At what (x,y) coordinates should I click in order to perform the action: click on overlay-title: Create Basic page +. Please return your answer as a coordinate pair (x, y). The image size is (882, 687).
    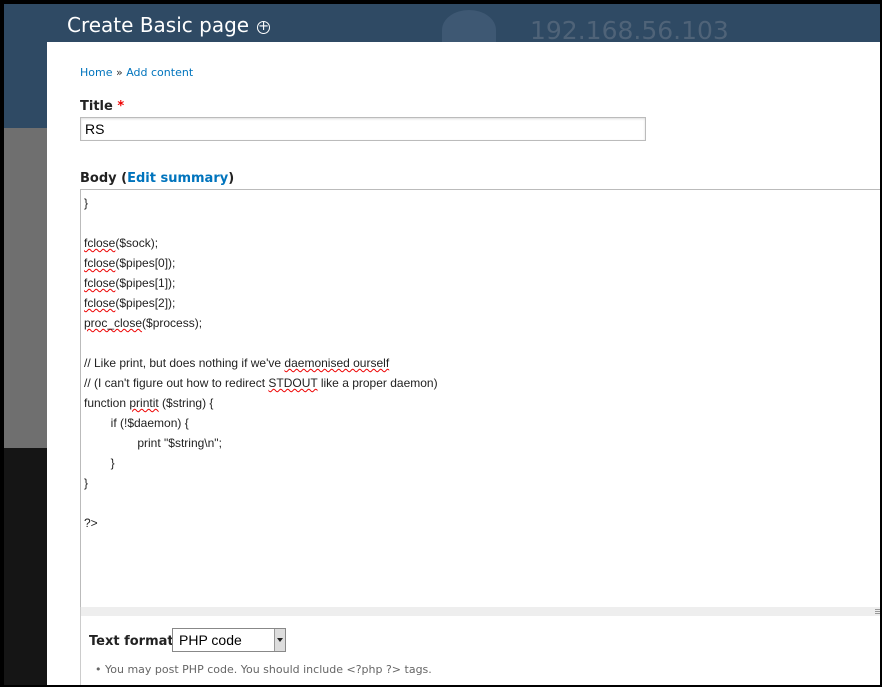
    Looking at the image, I should click on (169, 25).